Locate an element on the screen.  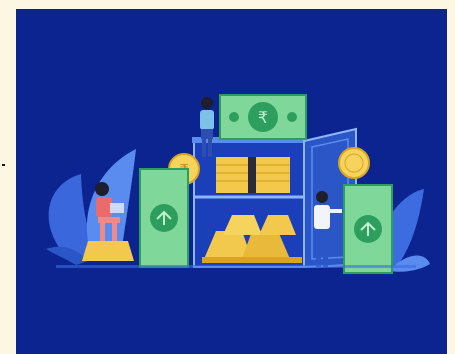
banknote-right is located at coordinates (368, 229).